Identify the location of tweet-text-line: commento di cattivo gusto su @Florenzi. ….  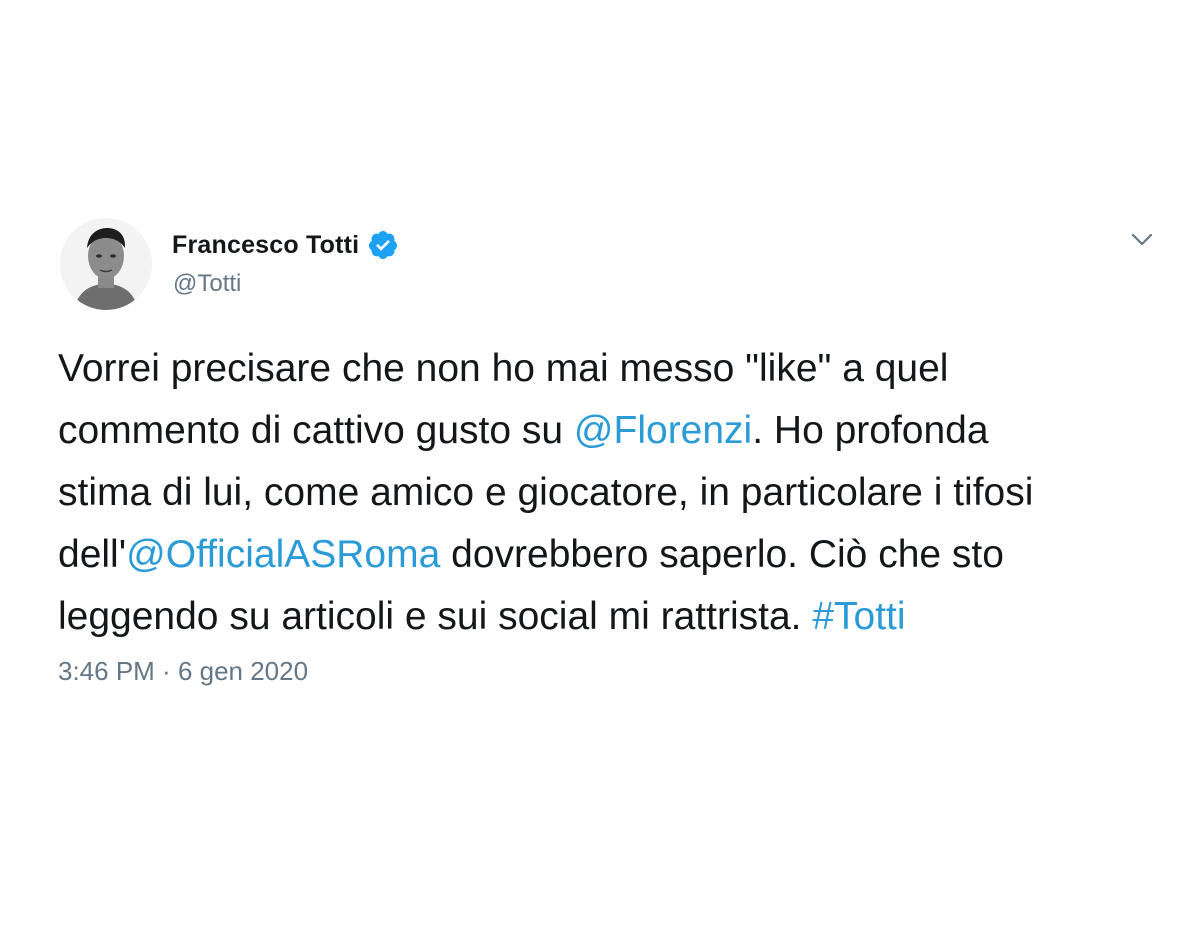
(608, 431).